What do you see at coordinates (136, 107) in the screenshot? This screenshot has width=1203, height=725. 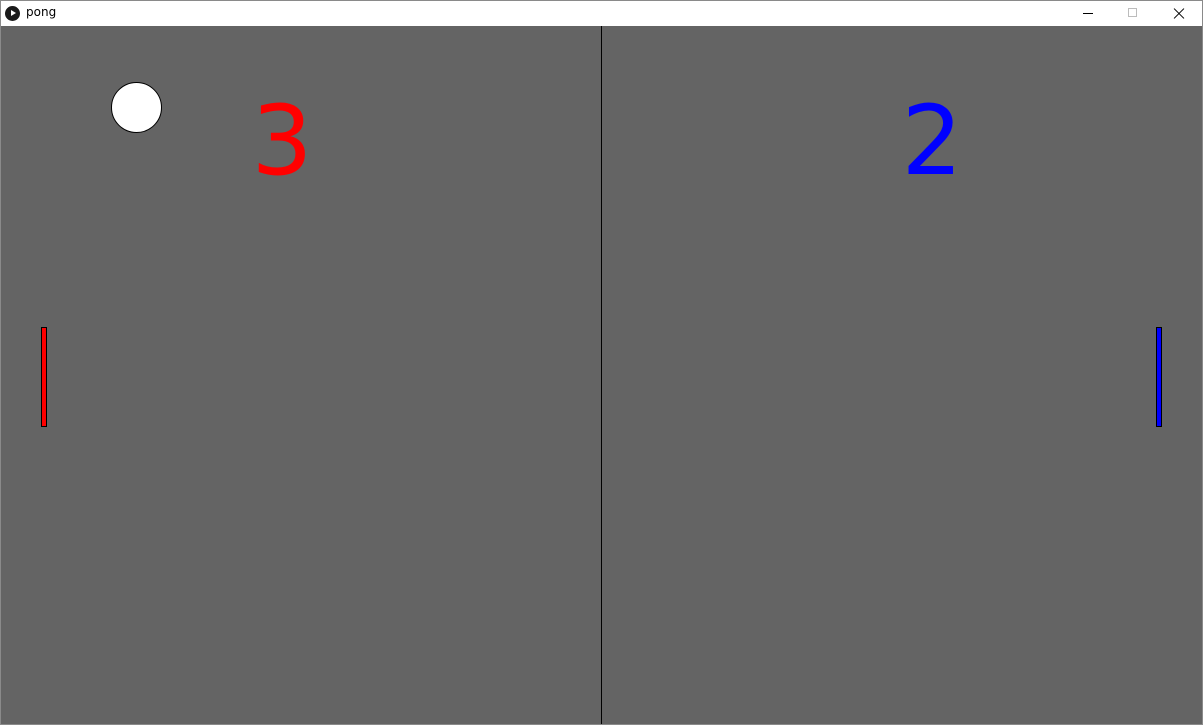 I see `ball` at bounding box center [136, 107].